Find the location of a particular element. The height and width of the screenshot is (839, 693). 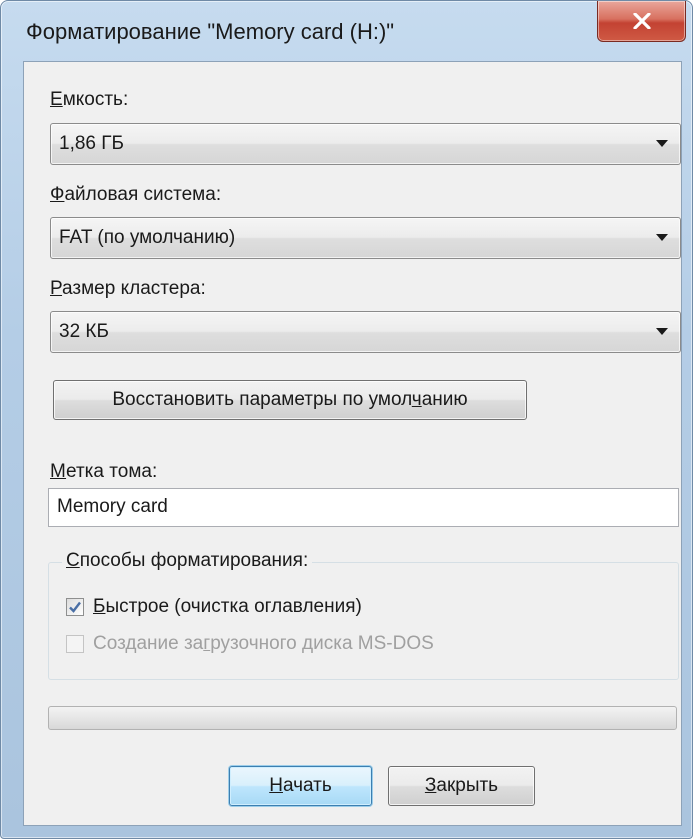

checkmark-icon is located at coordinates (75, 607).